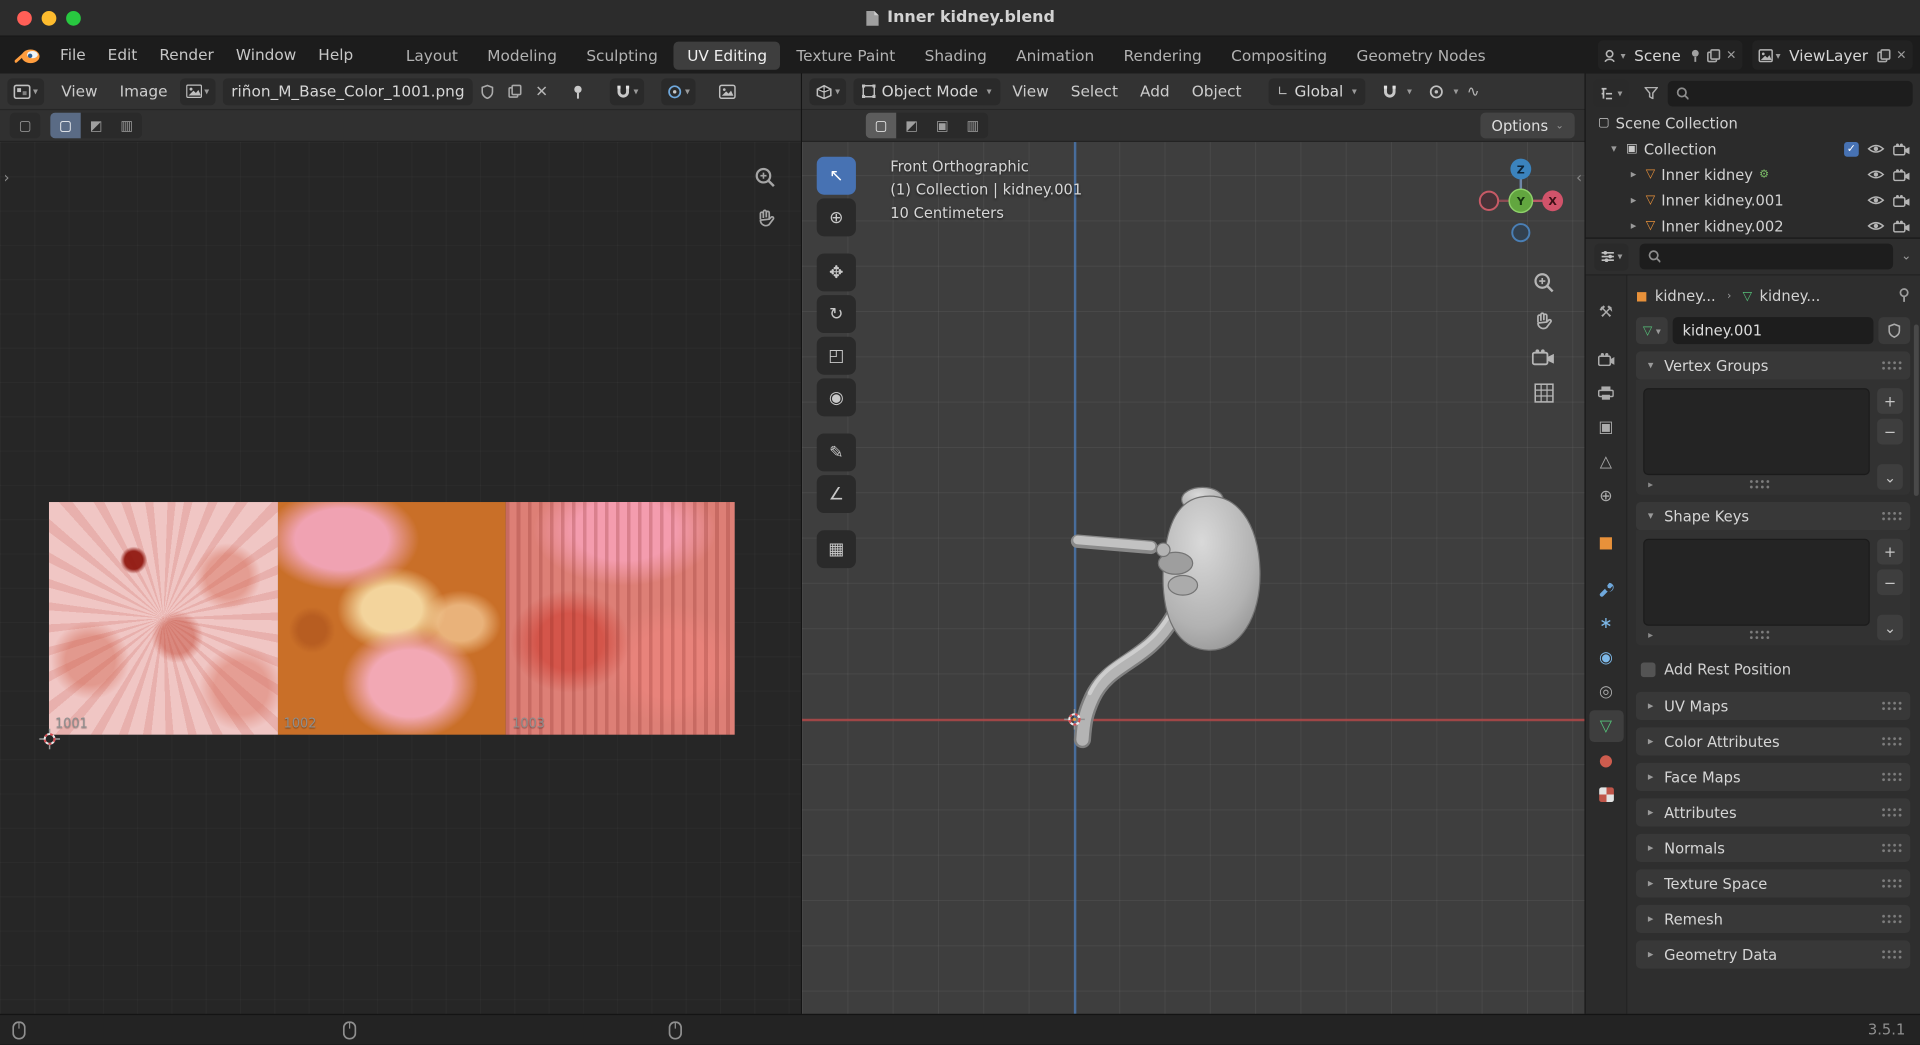  Describe the element at coordinates (1775, 256) in the screenshot. I see `properties-search-input` at that location.